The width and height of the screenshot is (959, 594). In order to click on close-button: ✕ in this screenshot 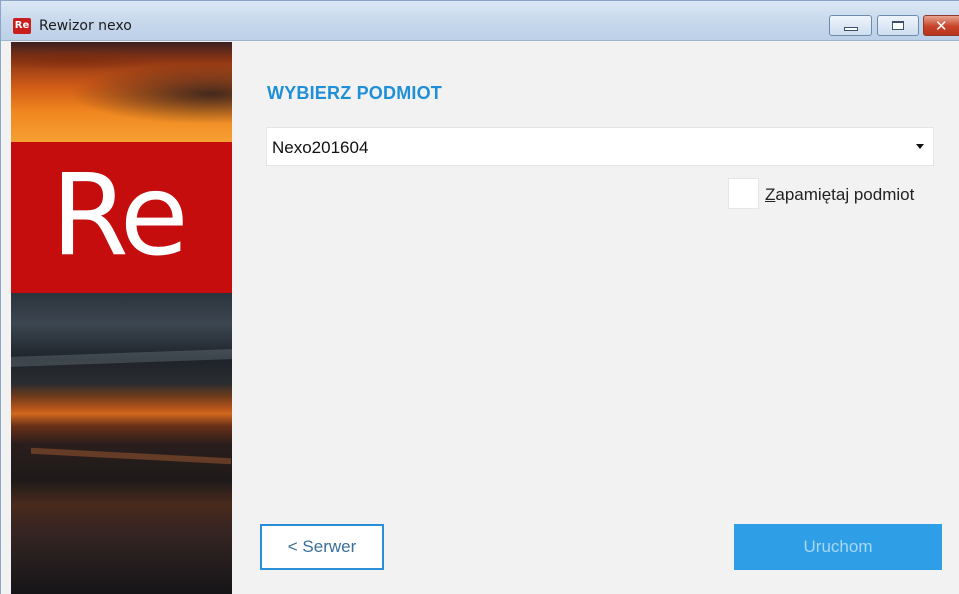, I will do `click(941, 25)`.